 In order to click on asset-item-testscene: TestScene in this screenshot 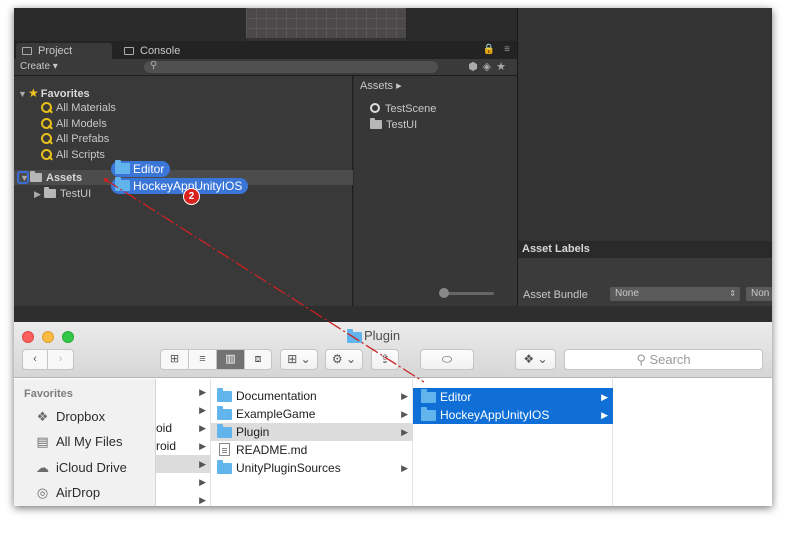, I will do `click(403, 109)`.